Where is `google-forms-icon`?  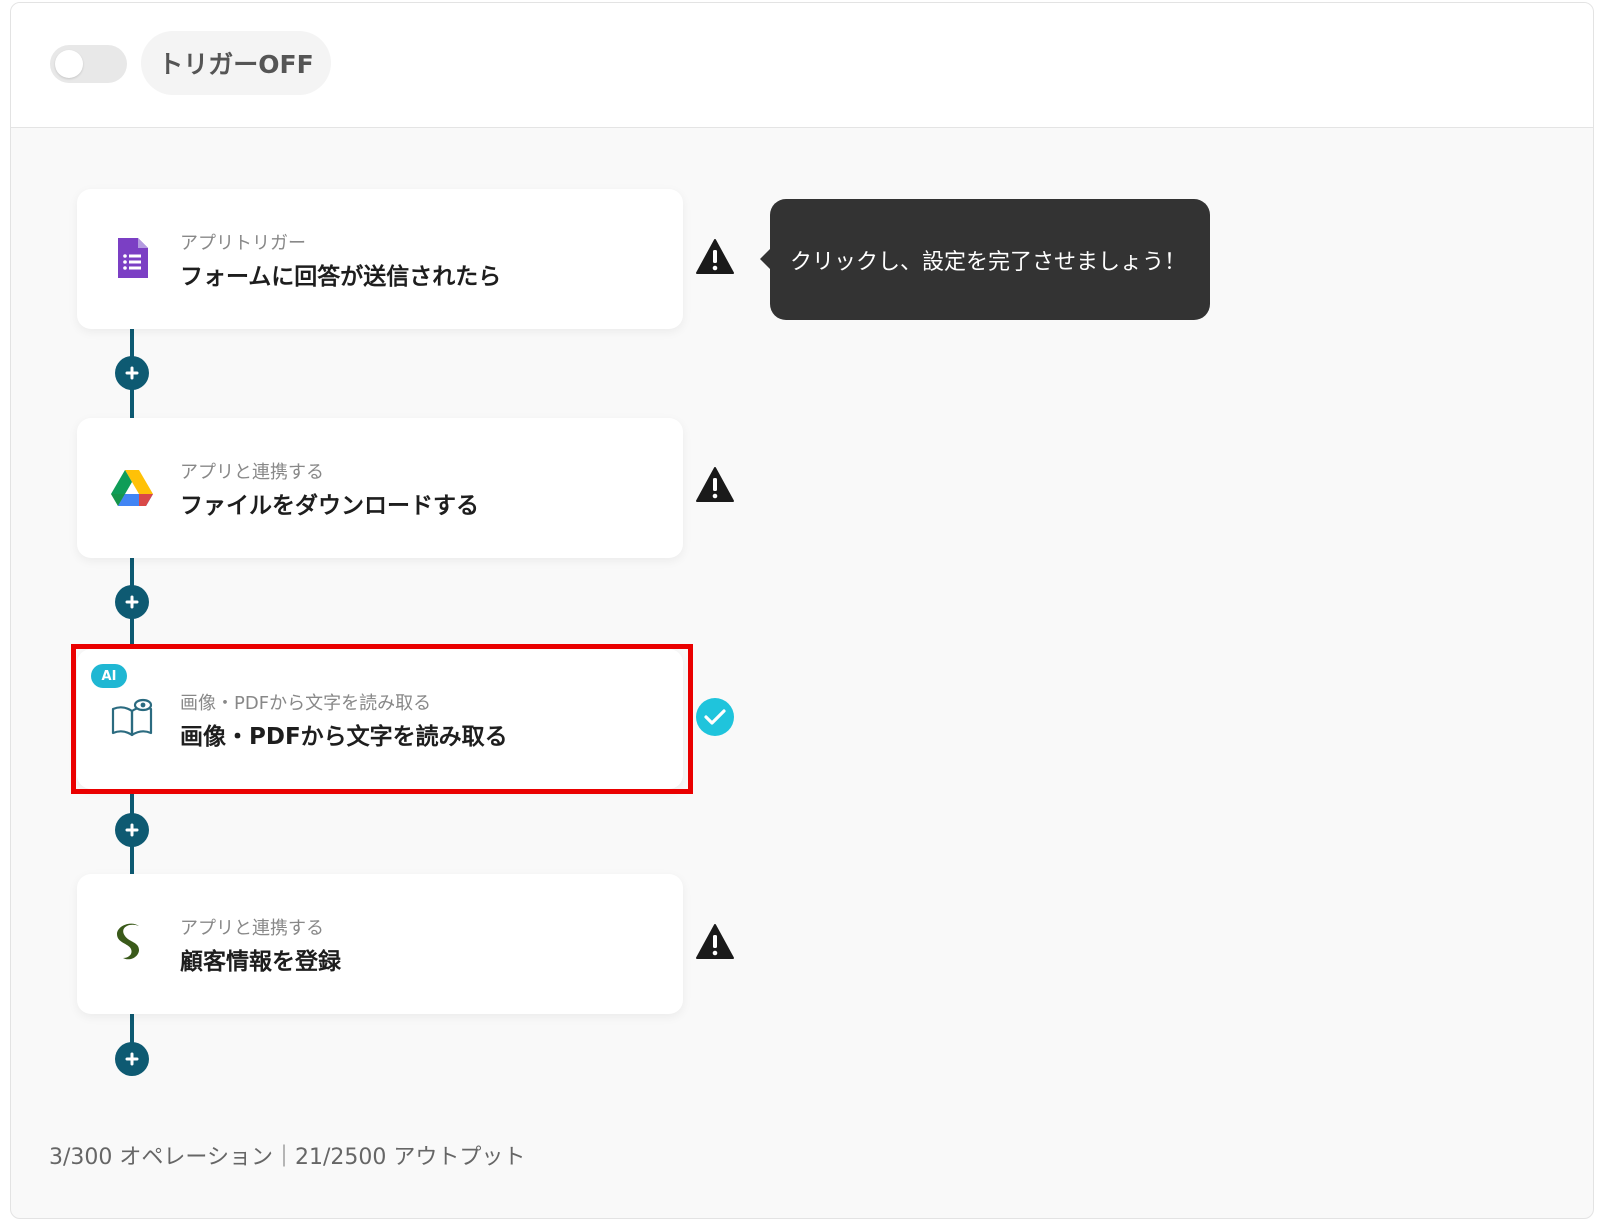 google-forms-icon is located at coordinates (133, 258).